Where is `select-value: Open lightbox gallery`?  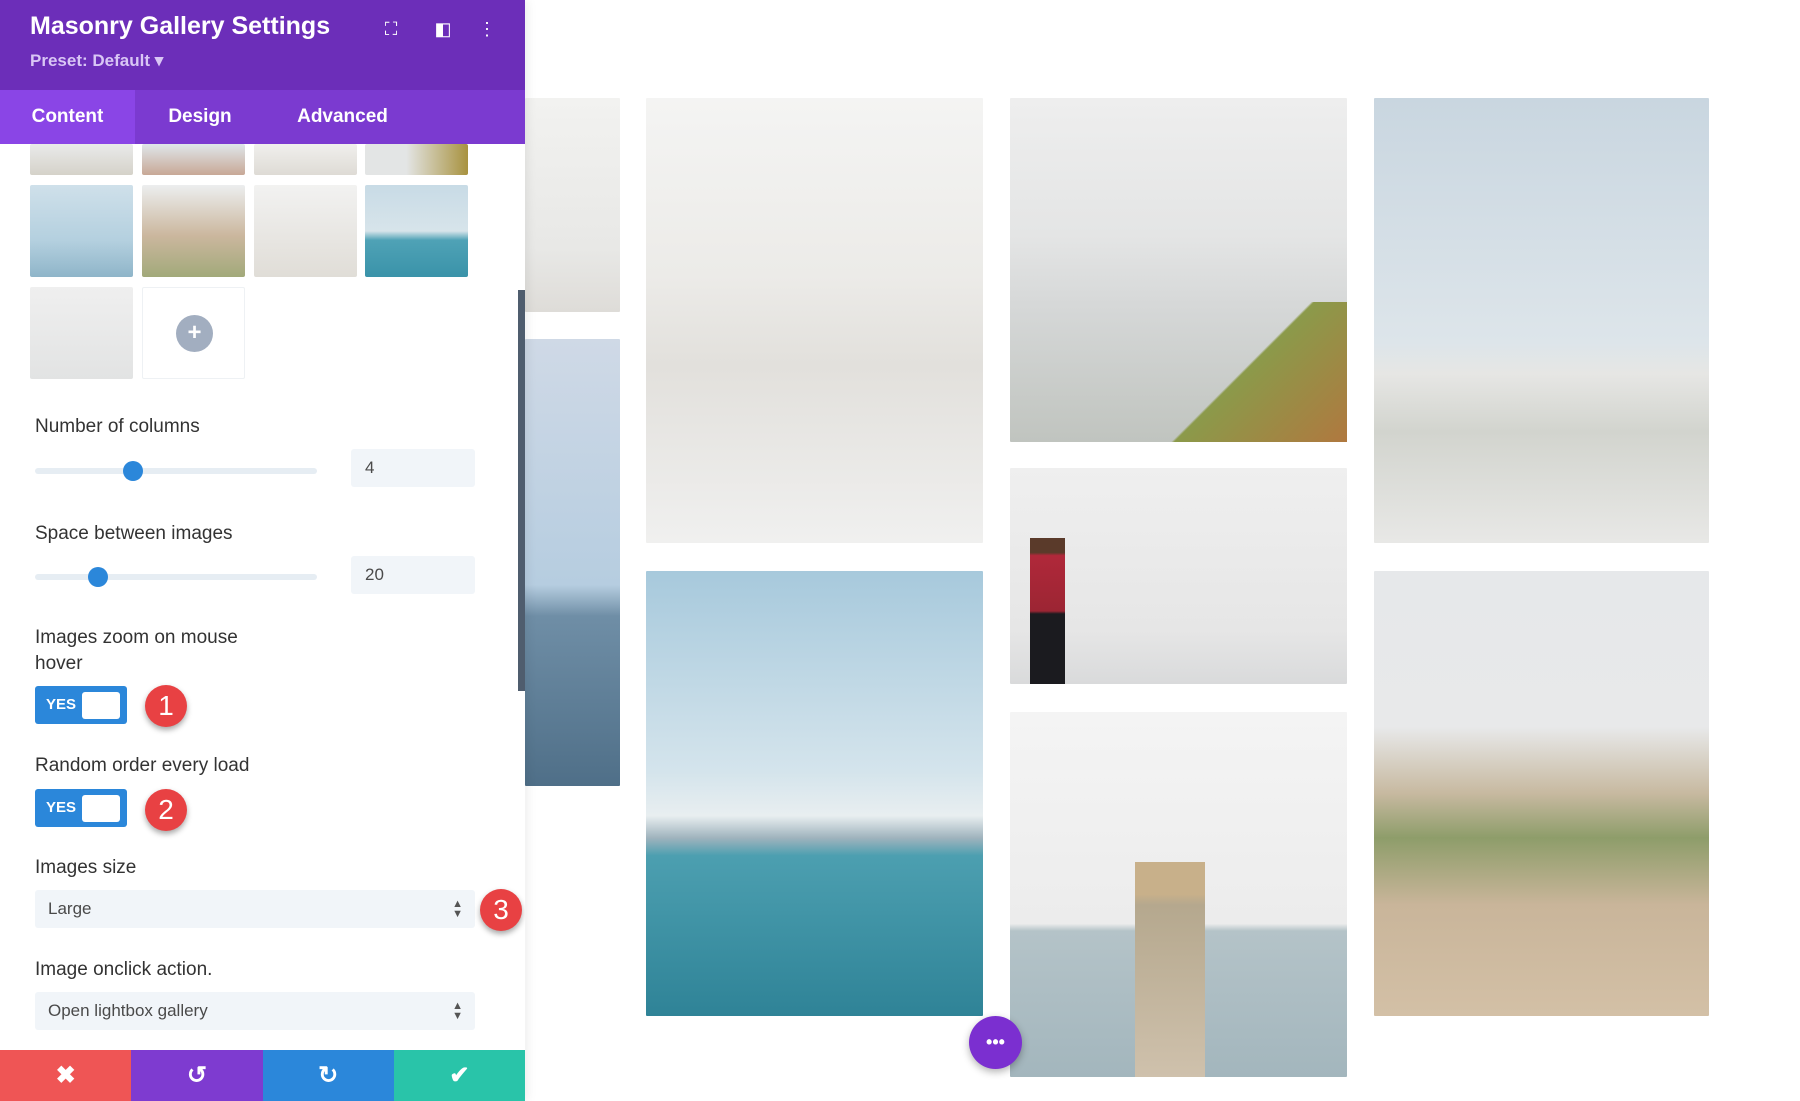 select-value: Open lightbox gallery is located at coordinates (128, 1010).